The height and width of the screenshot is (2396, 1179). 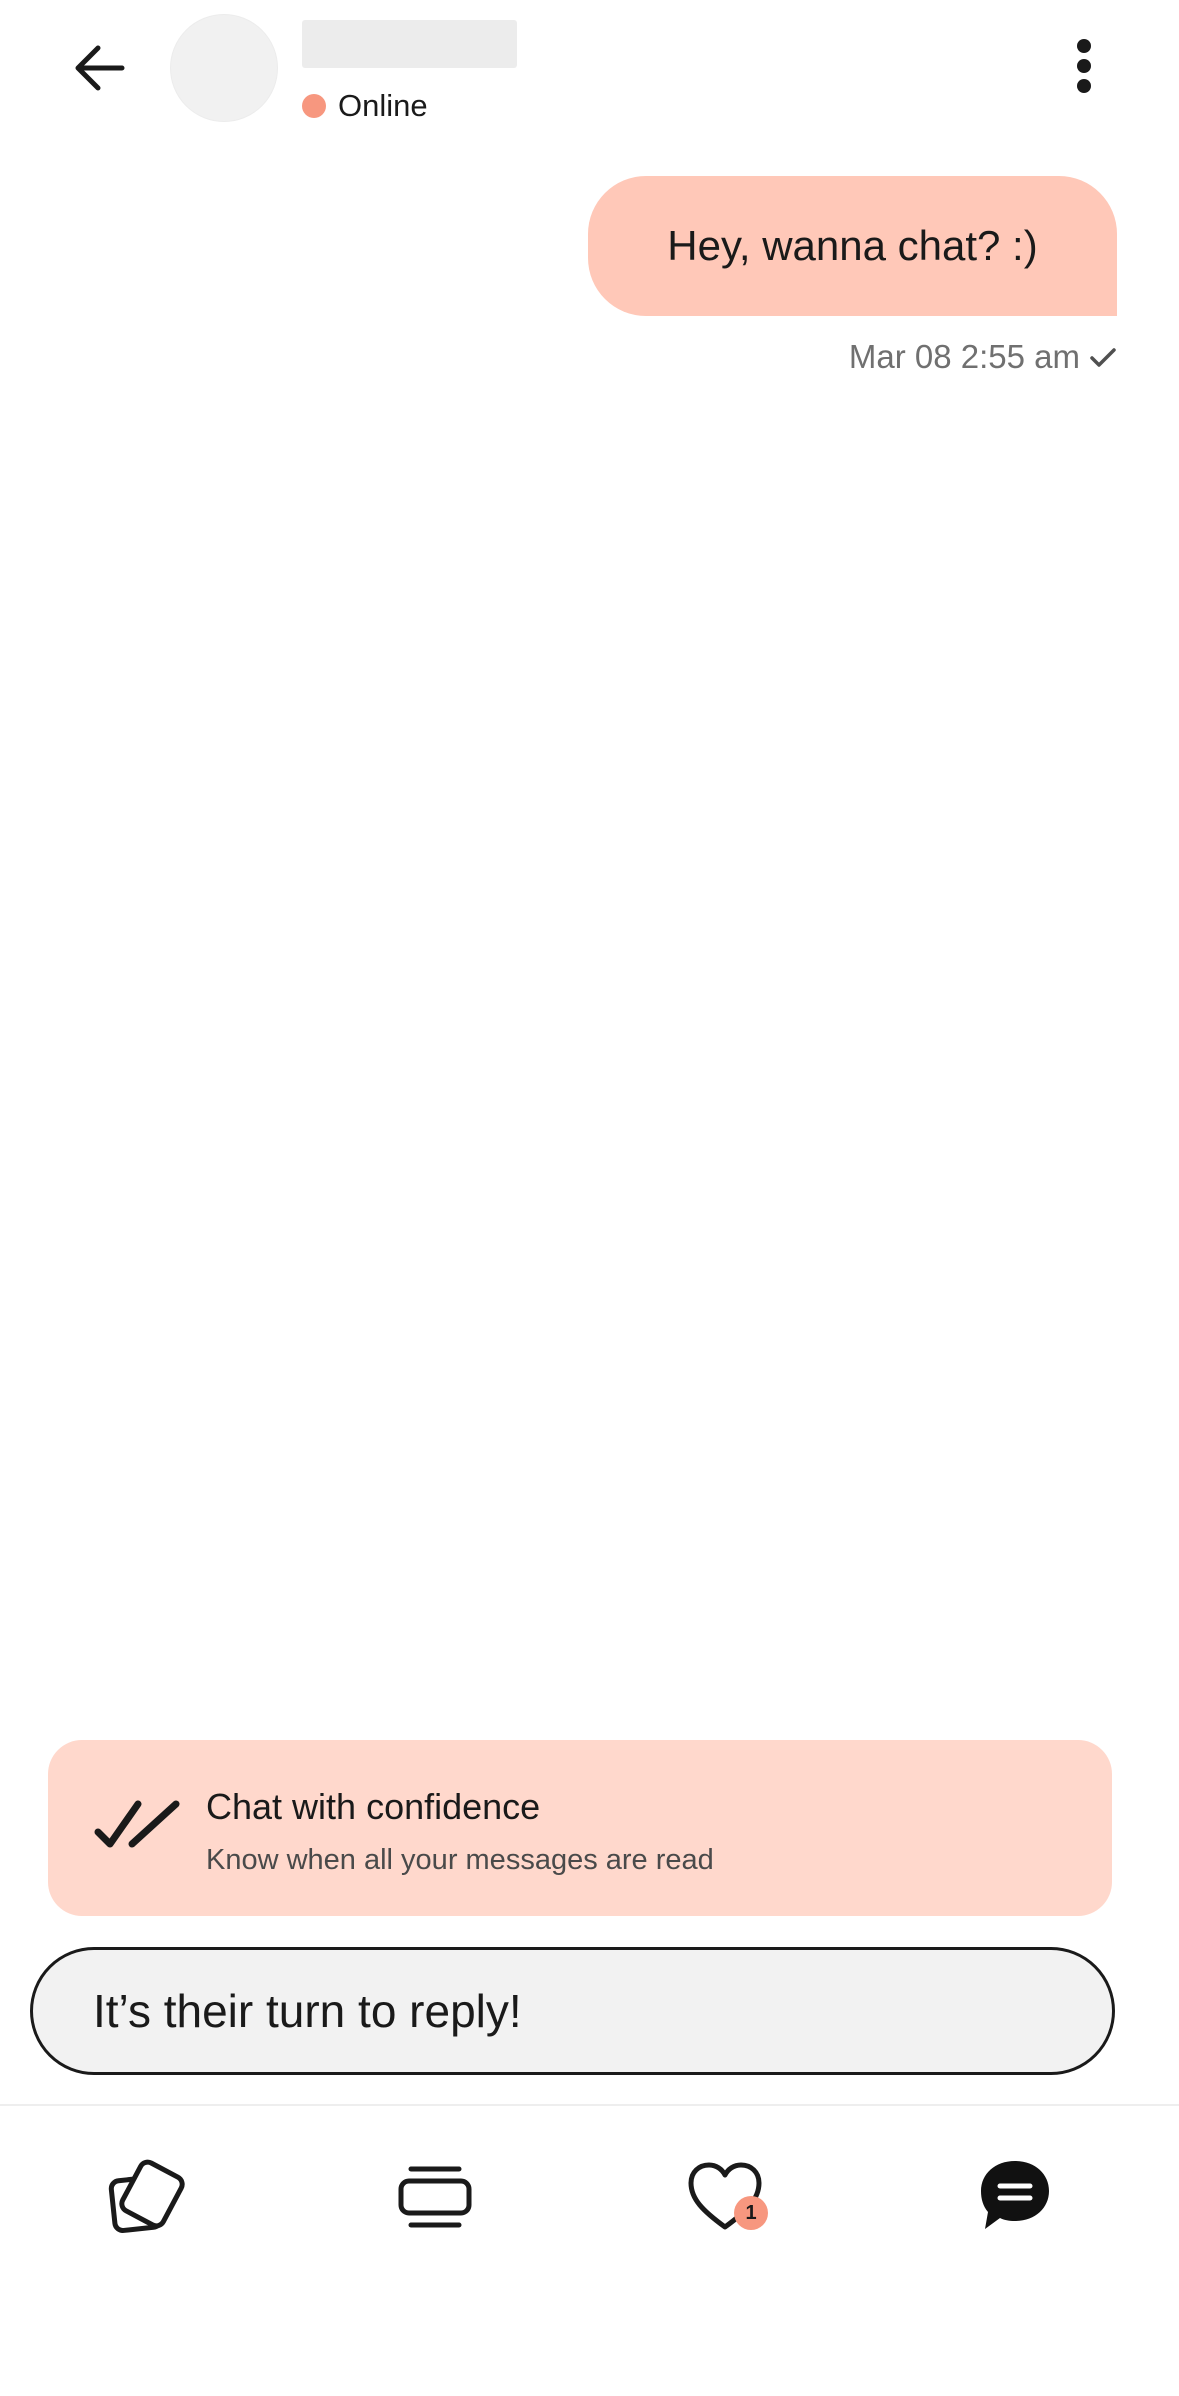 I want to click on reply-status-box: It’s their turn to reply!, so click(x=572, y=2011).